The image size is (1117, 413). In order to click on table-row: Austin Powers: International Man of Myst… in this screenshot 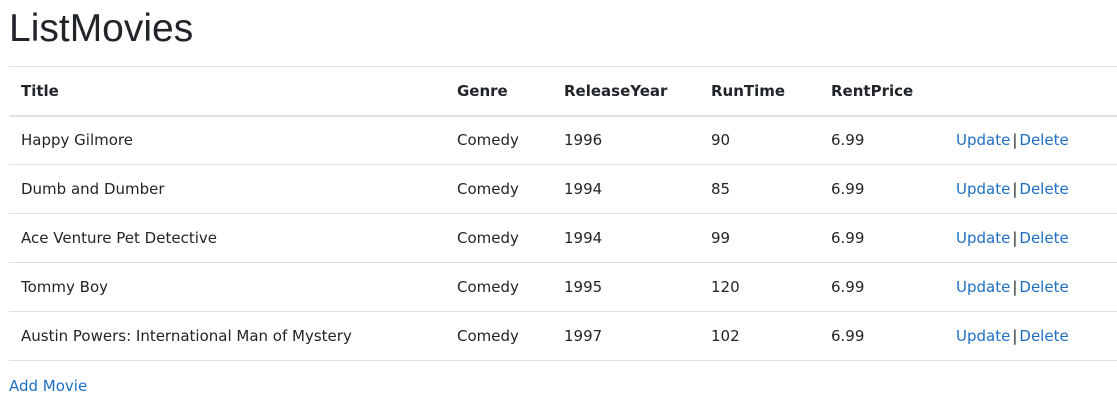, I will do `click(563, 336)`.